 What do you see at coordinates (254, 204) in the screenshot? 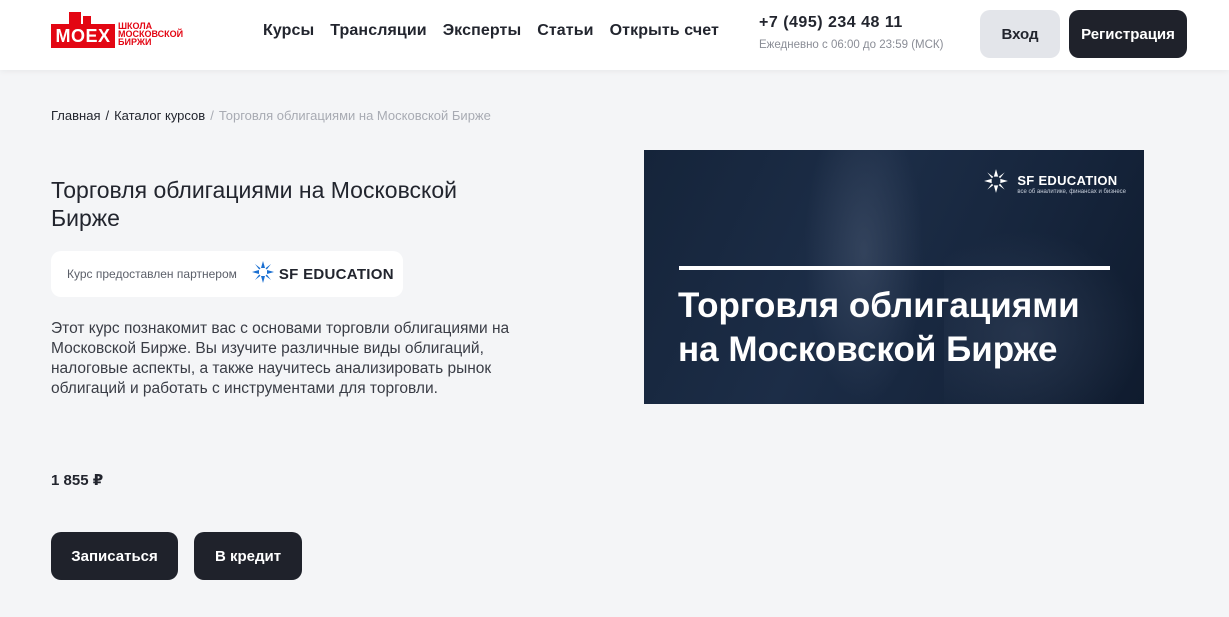
I see `page-title: Торговля облигациями на Московской Бирже` at bounding box center [254, 204].